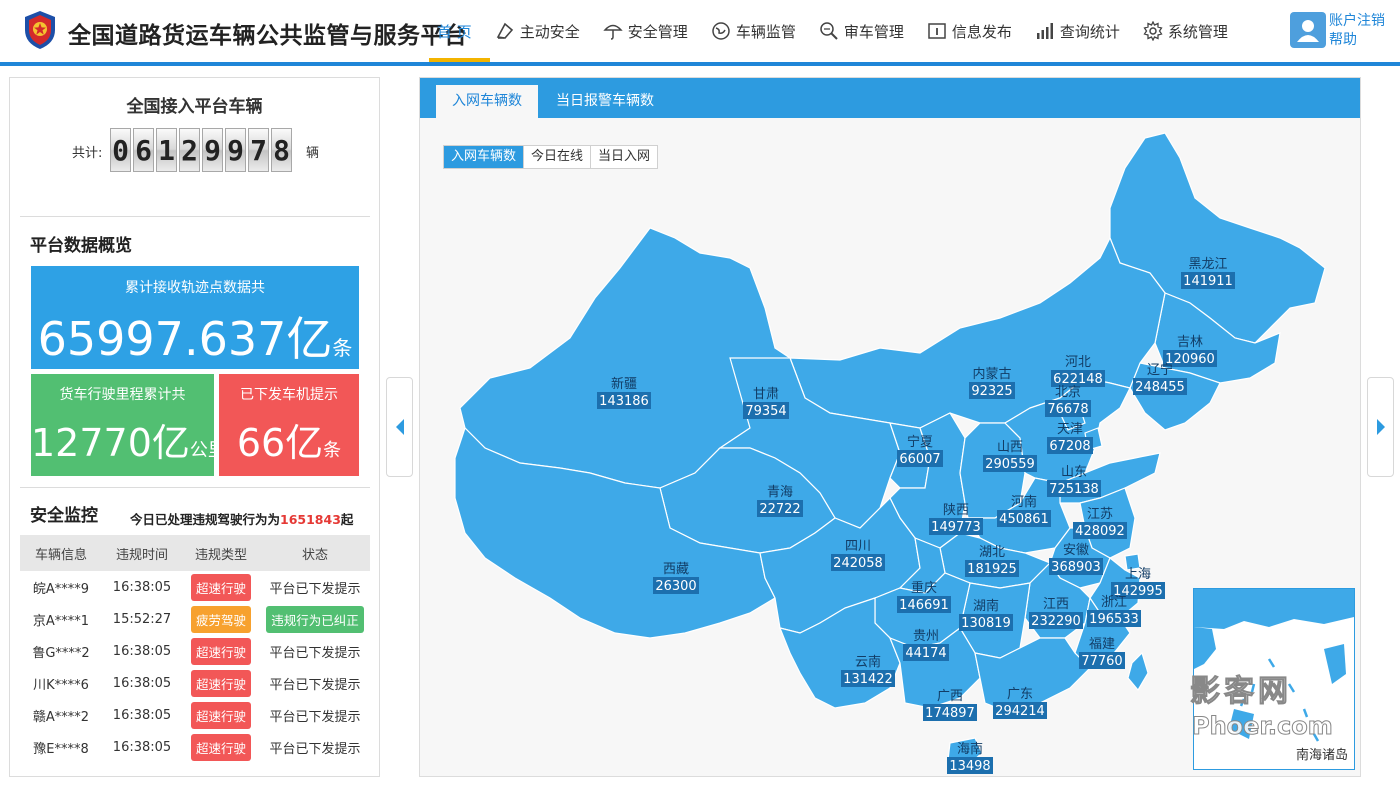 The image size is (1400, 787). I want to click on province-value: 141911, so click(1208, 281).